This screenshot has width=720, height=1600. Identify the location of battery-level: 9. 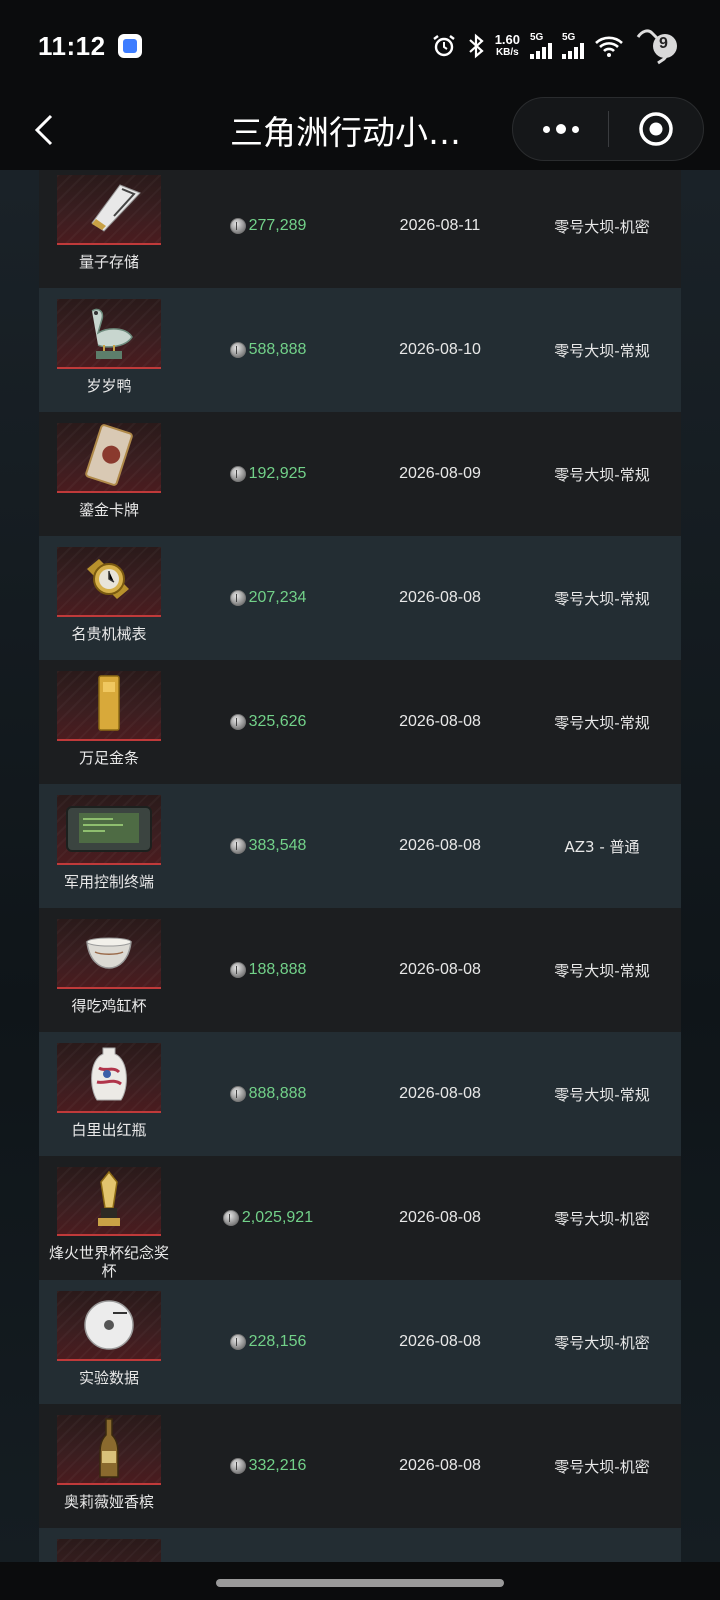
(663, 43).